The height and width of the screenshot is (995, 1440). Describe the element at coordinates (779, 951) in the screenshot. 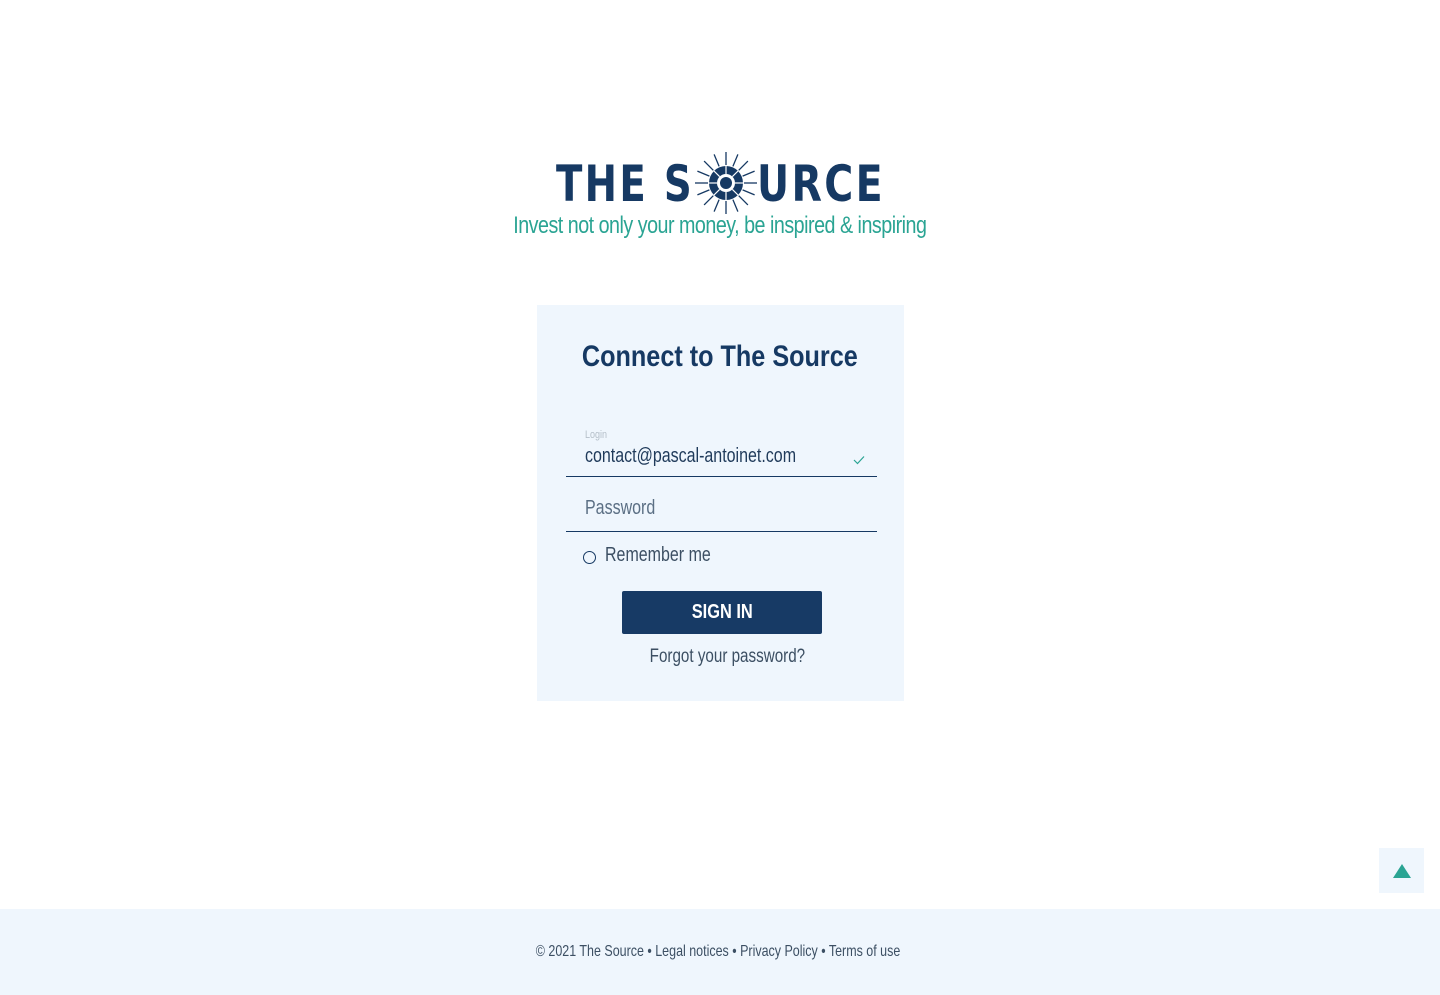

I see `privacy-policy-link: Privacy Policy` at that location.